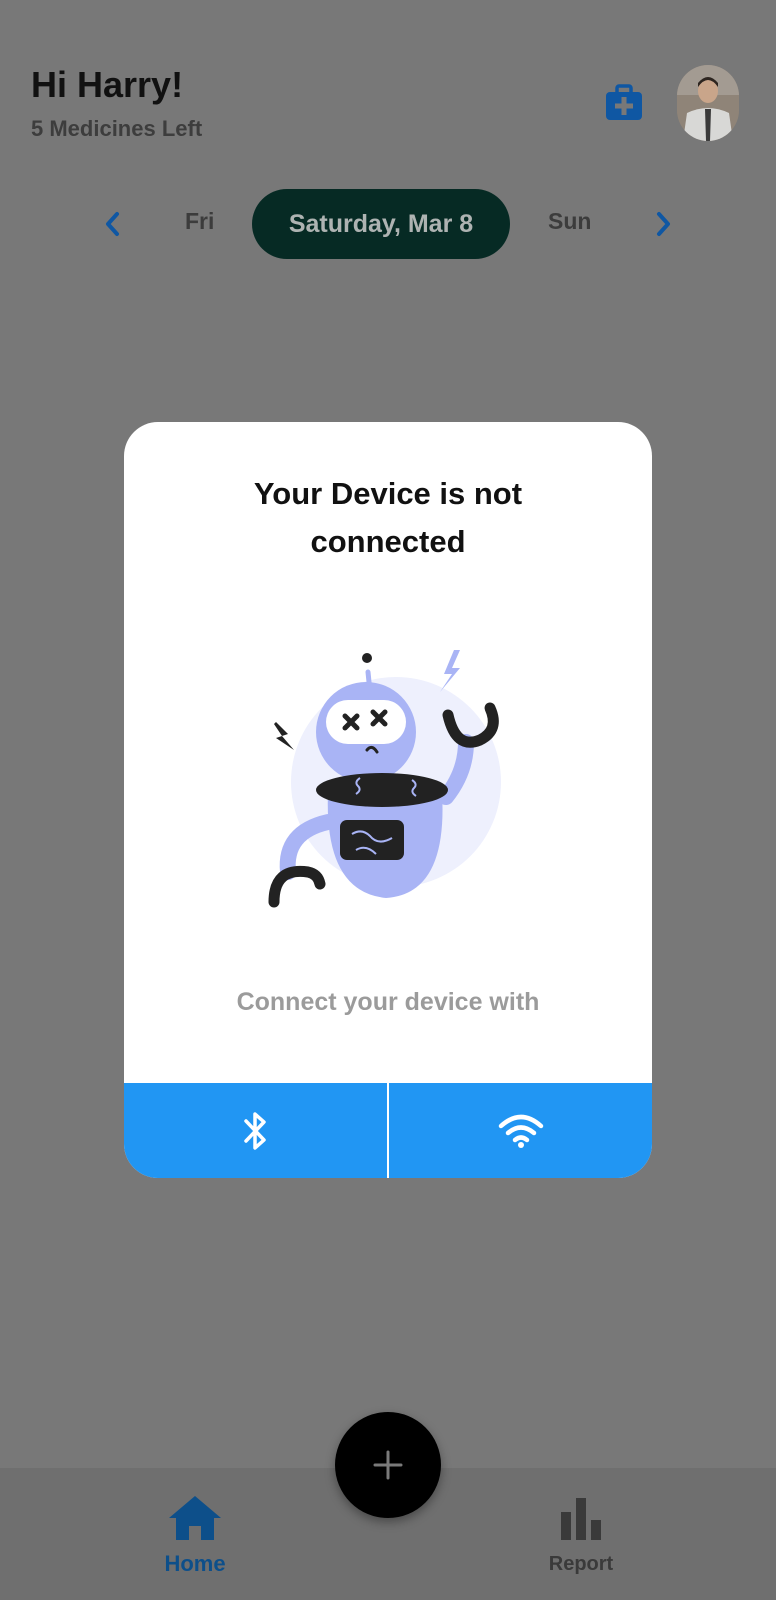 Image resolution: width=776 pixels, height=1600 pixels. I want to click on medical-kit-button, so click(624, 102).